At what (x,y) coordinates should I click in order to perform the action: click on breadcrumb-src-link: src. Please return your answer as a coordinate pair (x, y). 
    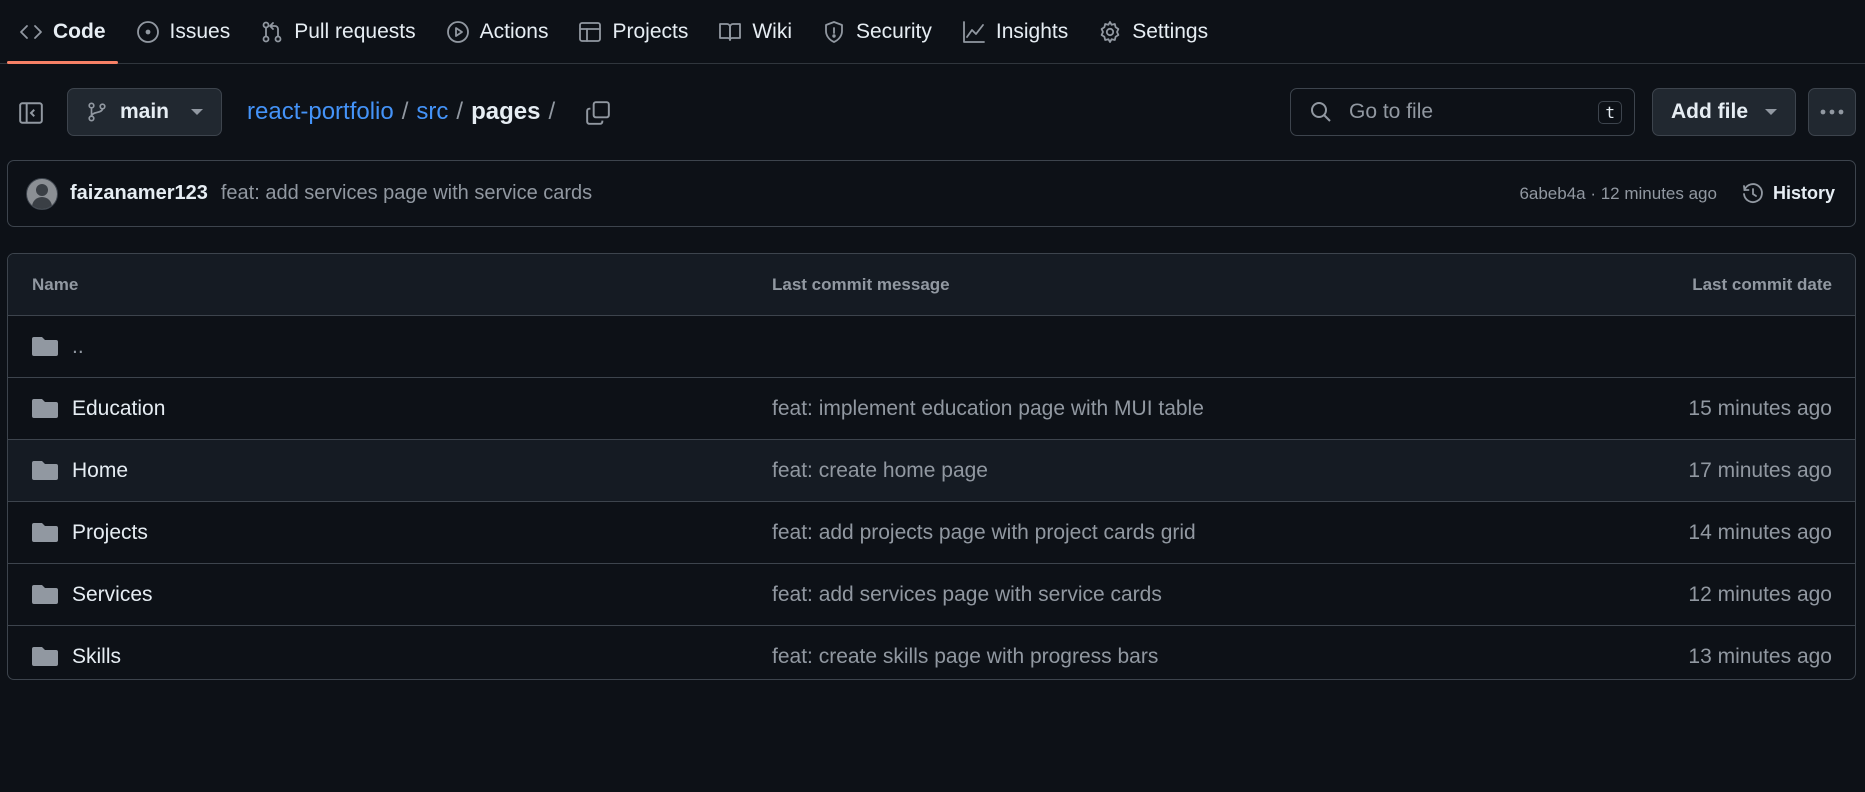
    Looking at the image, I should click on (432, 112).